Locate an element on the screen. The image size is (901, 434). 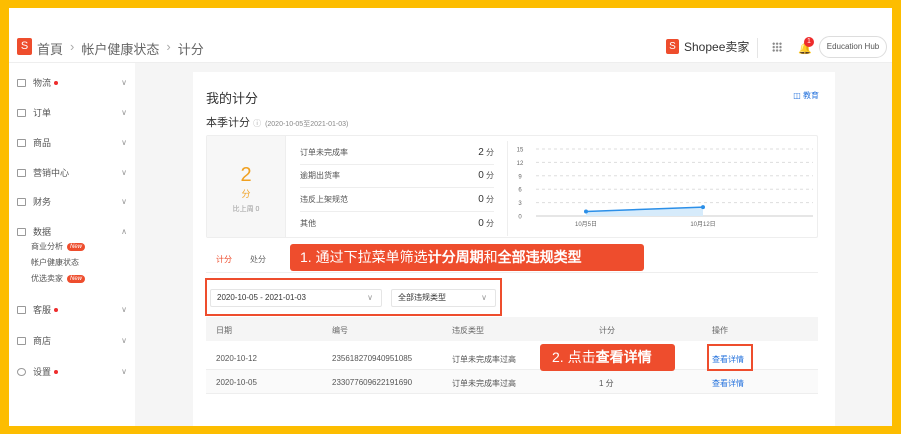
book-icon: ◫ is located at coordinates (798, 95).